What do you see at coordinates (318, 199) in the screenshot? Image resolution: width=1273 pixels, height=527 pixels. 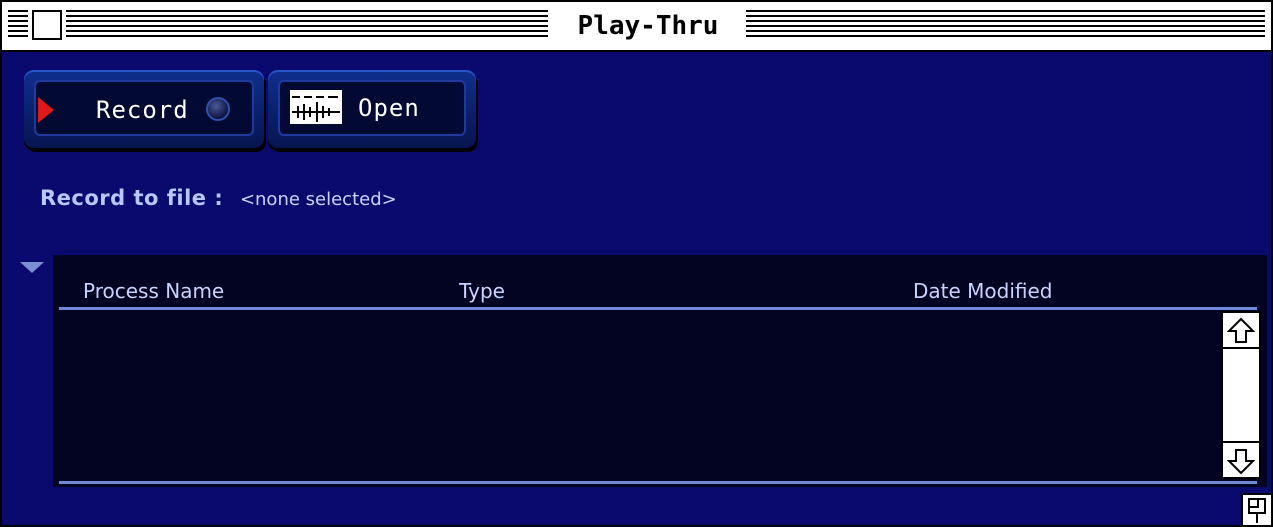 I see `record-to-file-value: <none selected>` at bounding box center [318, 199].